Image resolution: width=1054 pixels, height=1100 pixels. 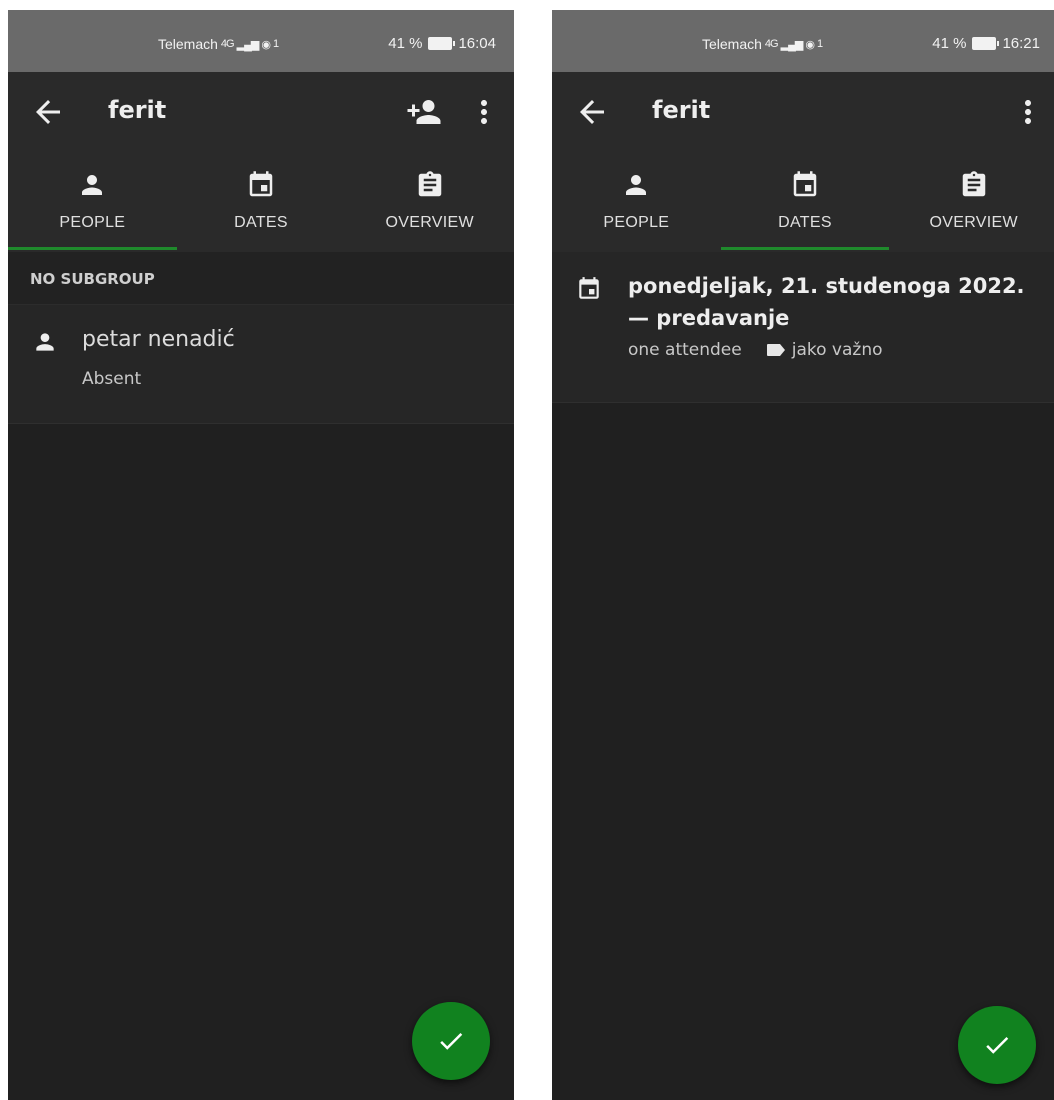 What do you see at coordinates (837, 350) in the screenshot?
I see `date-tag: jako važno` at bounding box center [837, 350].